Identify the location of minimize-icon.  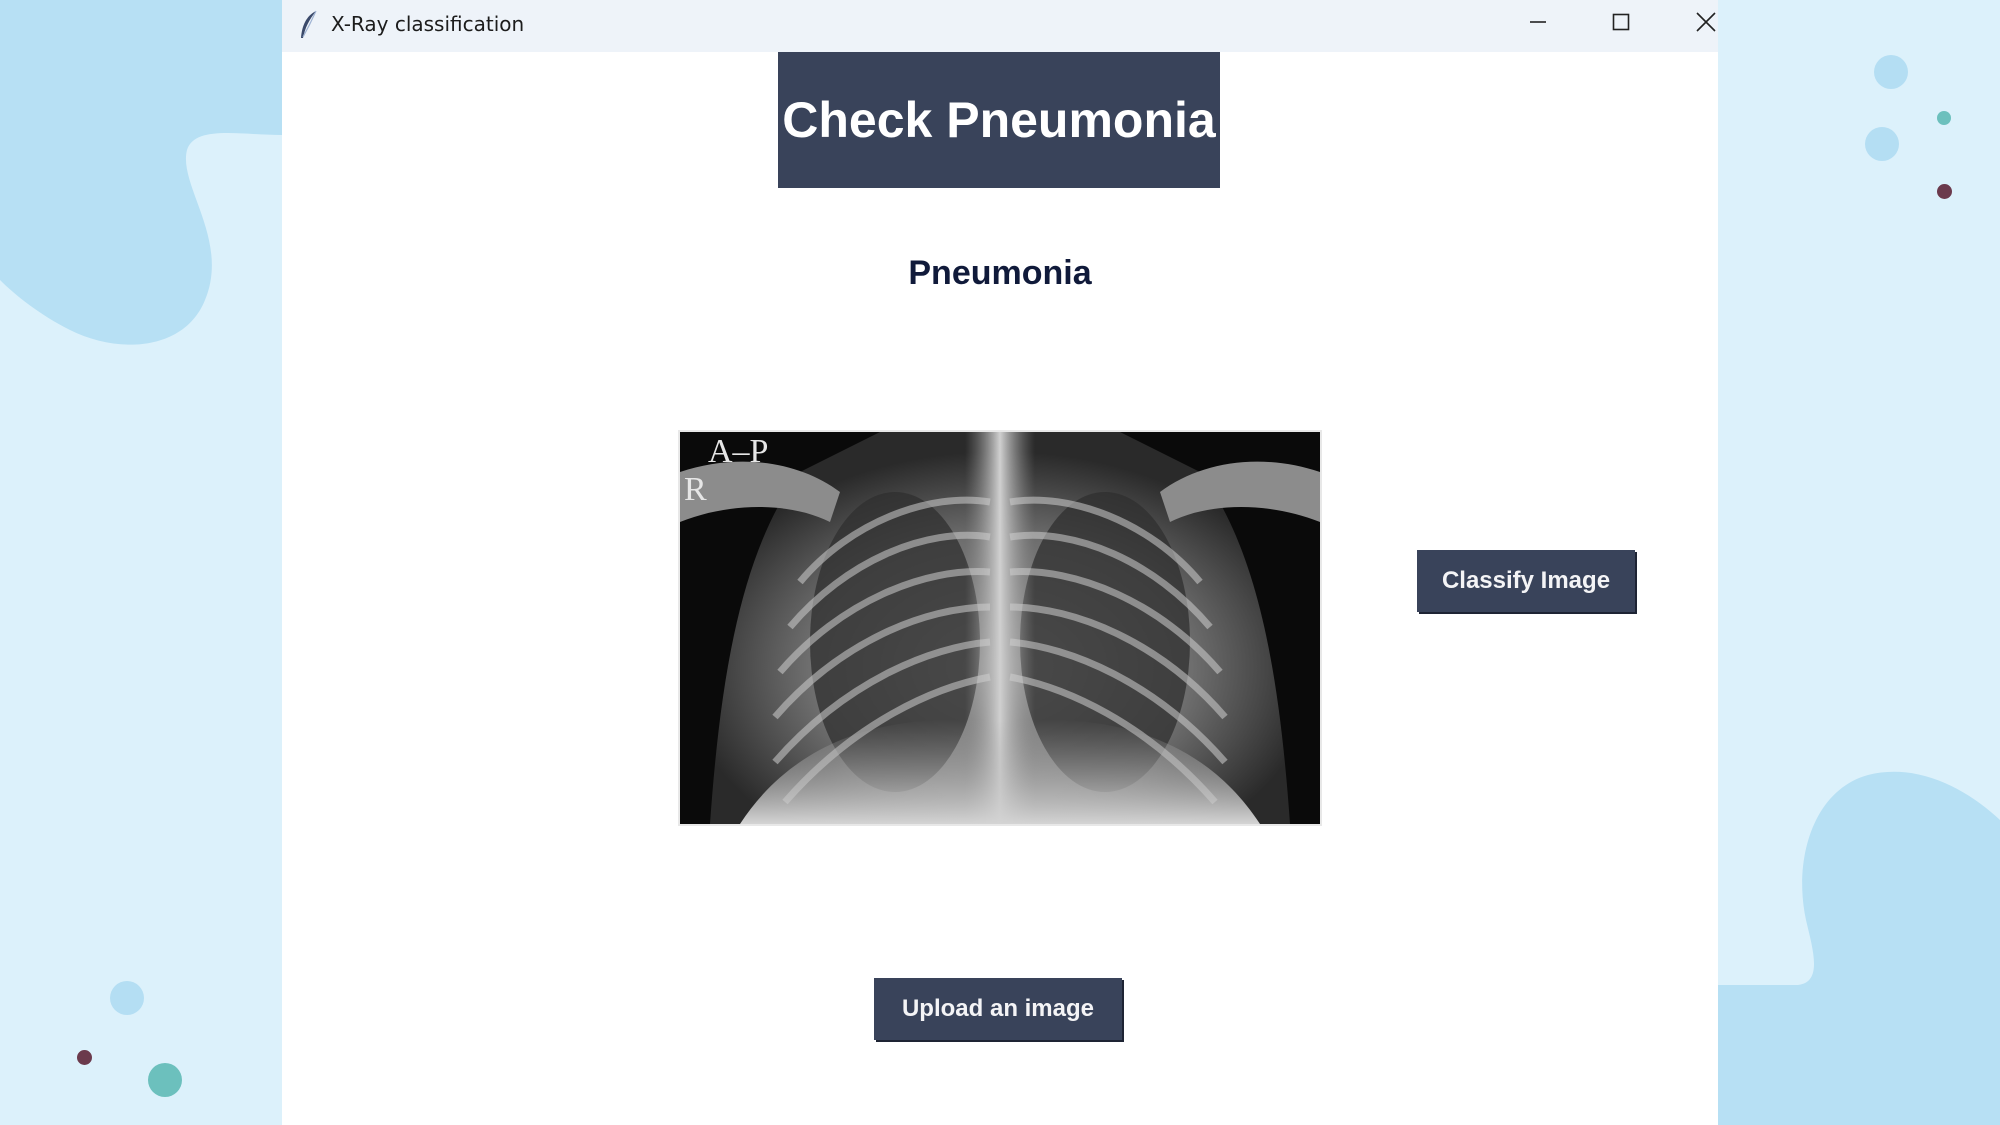
(1538, 24).